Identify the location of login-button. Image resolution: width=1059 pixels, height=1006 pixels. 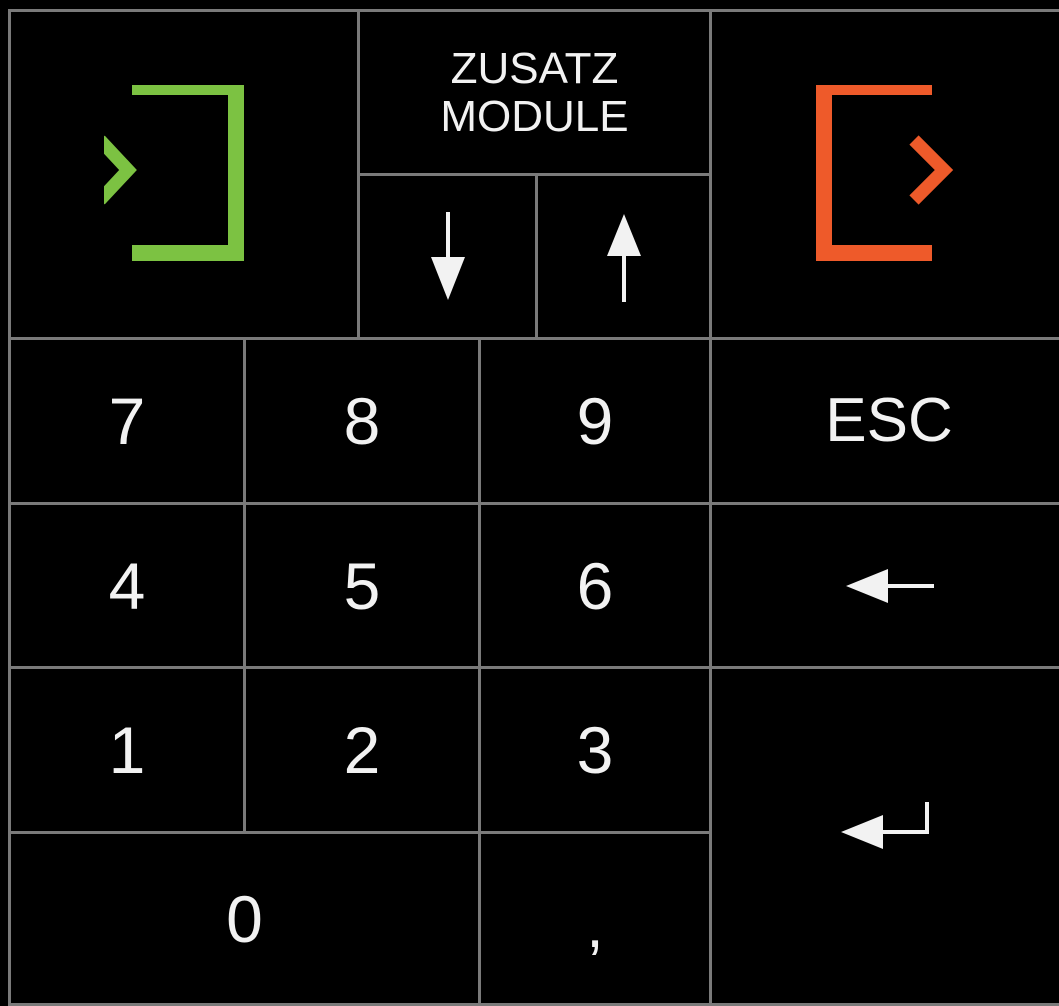
(184, 174).